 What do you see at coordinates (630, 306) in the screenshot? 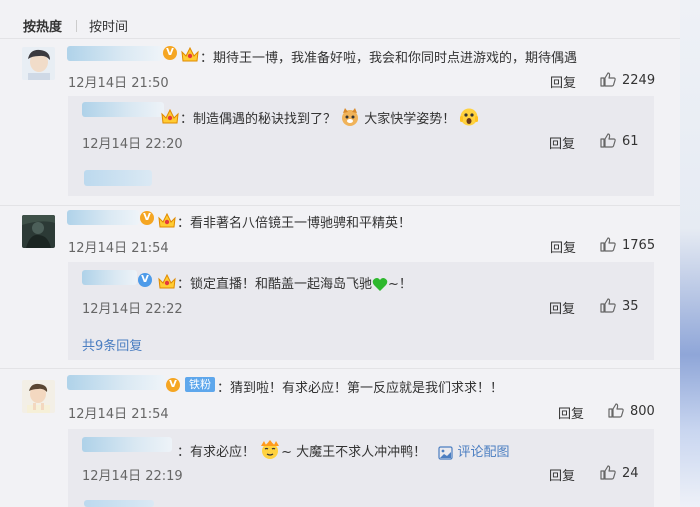
I see `like-count: 35` at bounding box center [630, 306].